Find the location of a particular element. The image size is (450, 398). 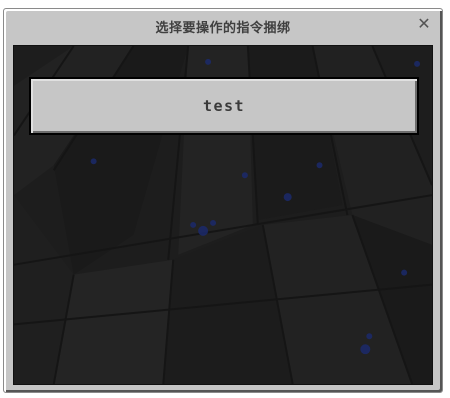

bundle-item-button: test is located at coordinates (224, 106).